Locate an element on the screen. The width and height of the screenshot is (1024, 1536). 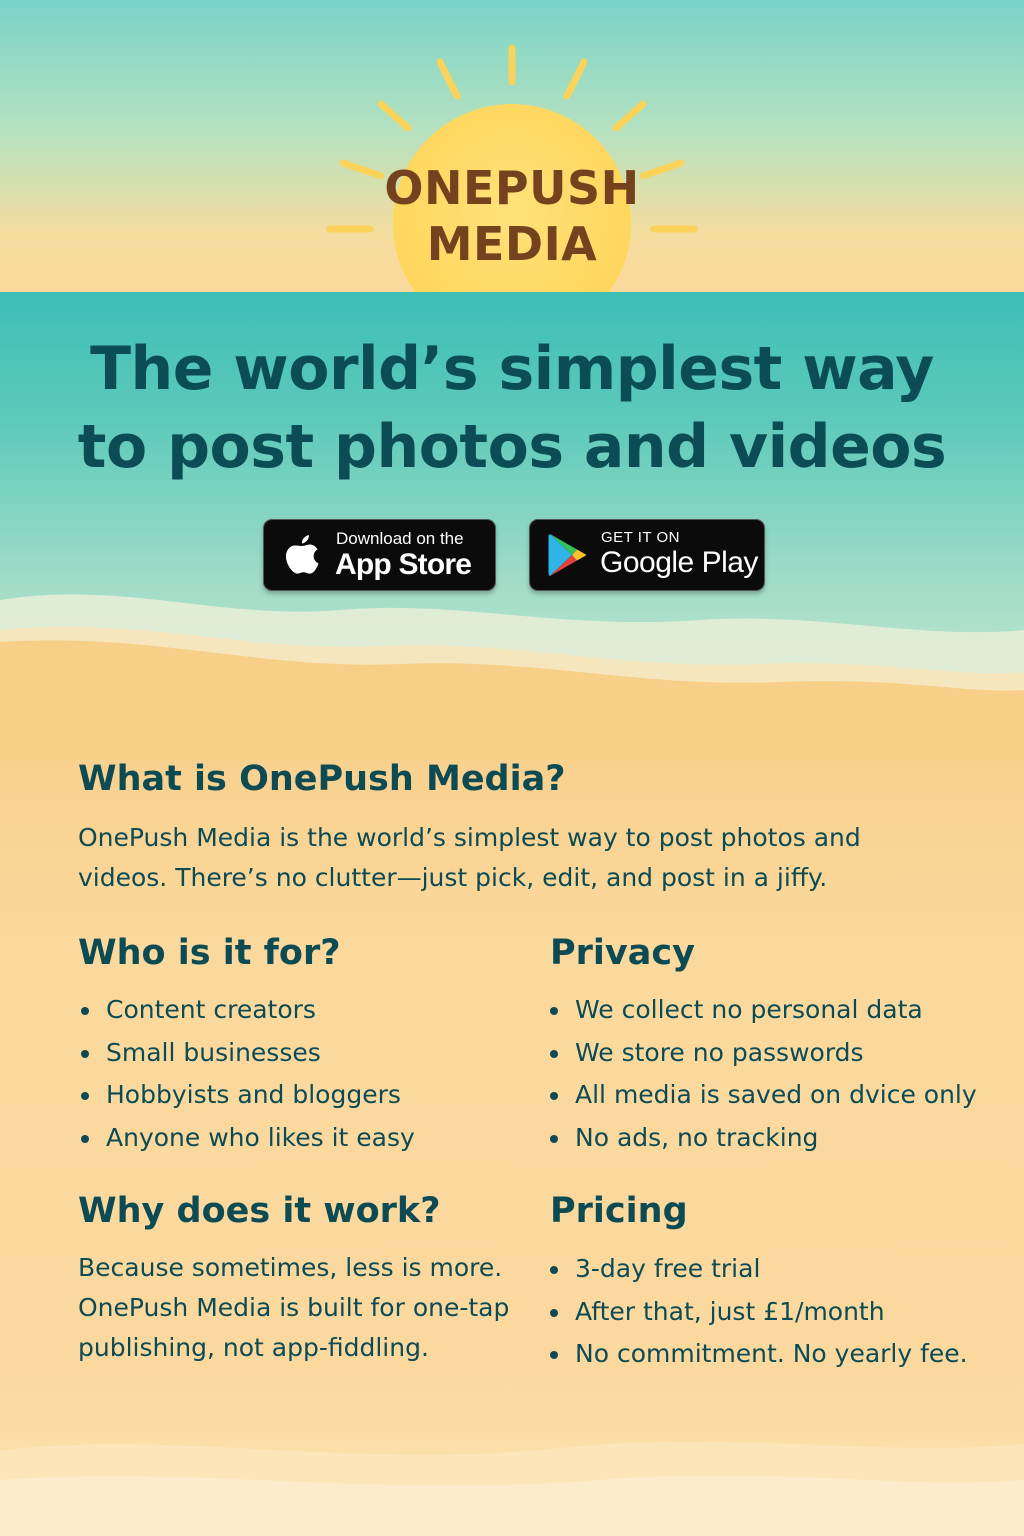
list-item: Anyone who likes it easy is located at coordinates (246, 1138).